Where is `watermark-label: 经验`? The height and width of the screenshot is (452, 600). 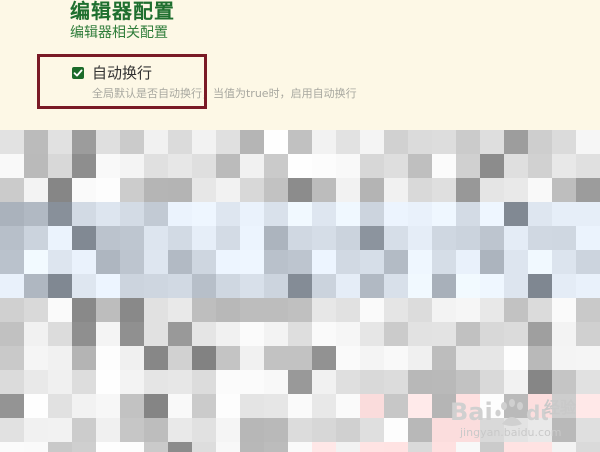 watermark-label: 经验 is located at coordinates (560, 407).